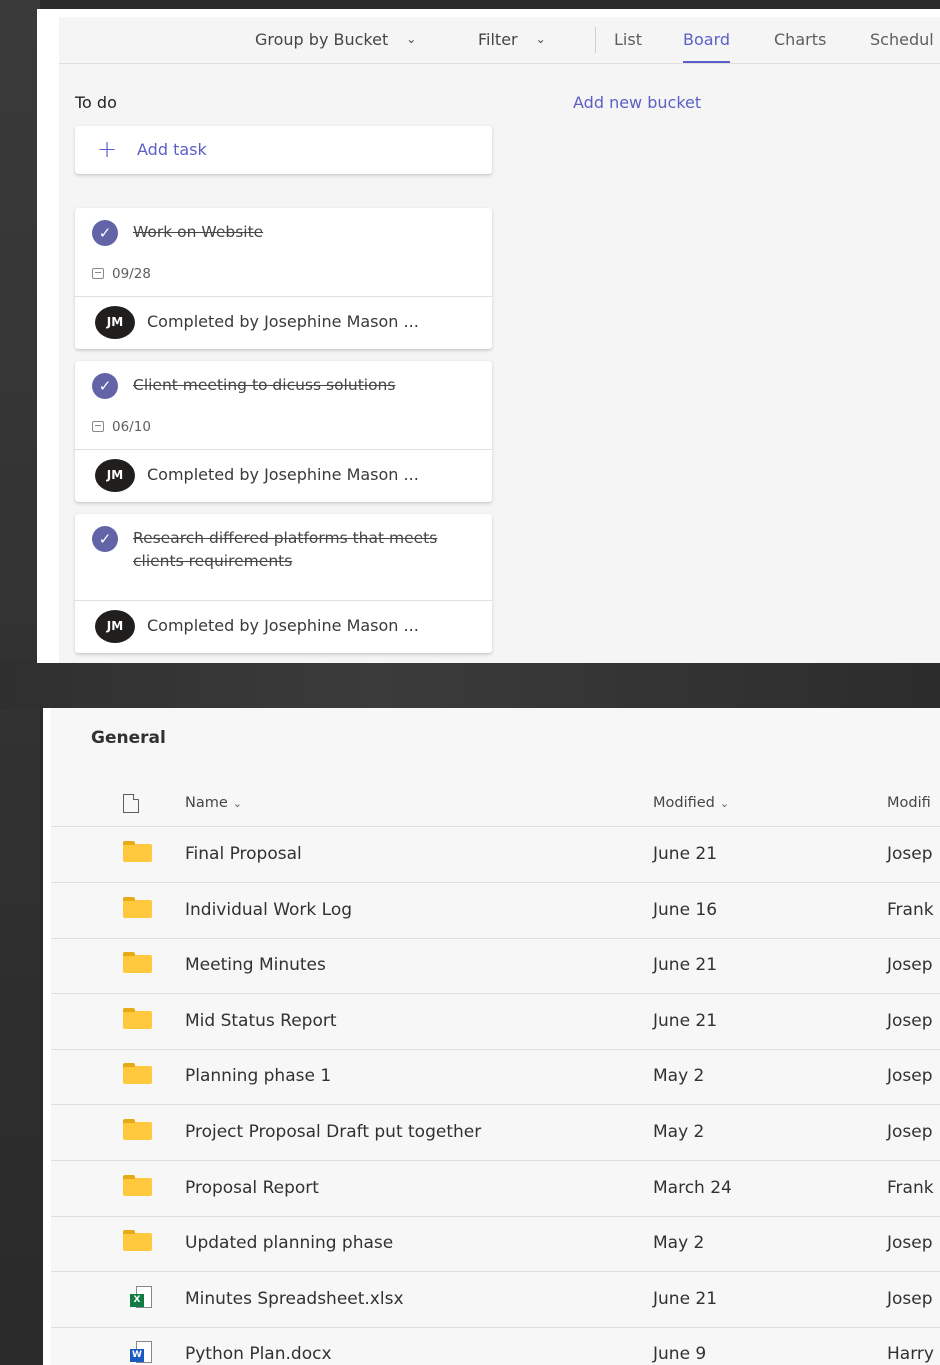  I want to click on file-name: Individual Work Log, so click(268, 910).